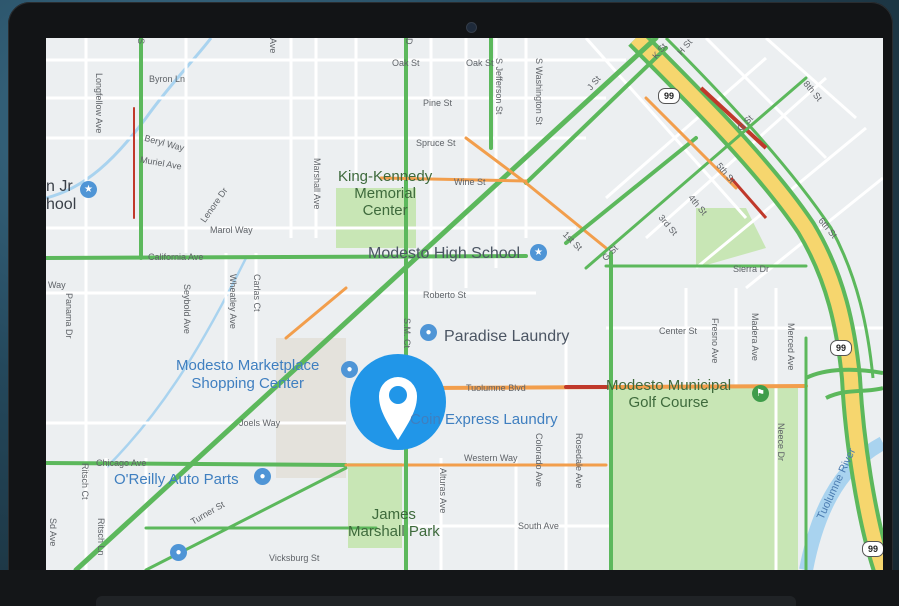 The width and height of the screenshot is (899, 606). I want to click on street-label: Center St, so click(678, 331).